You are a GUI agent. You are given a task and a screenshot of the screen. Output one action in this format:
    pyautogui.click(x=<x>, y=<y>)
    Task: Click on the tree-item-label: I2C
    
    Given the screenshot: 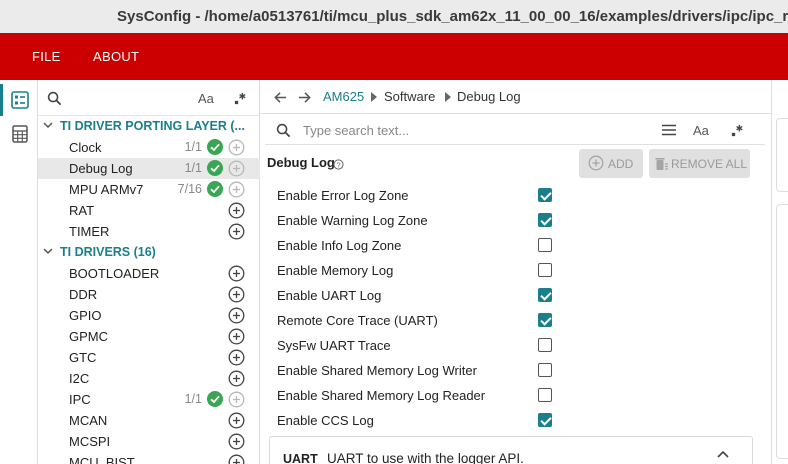 What is the action you would take?
    pyautogui.click(x=79, y=378)
    